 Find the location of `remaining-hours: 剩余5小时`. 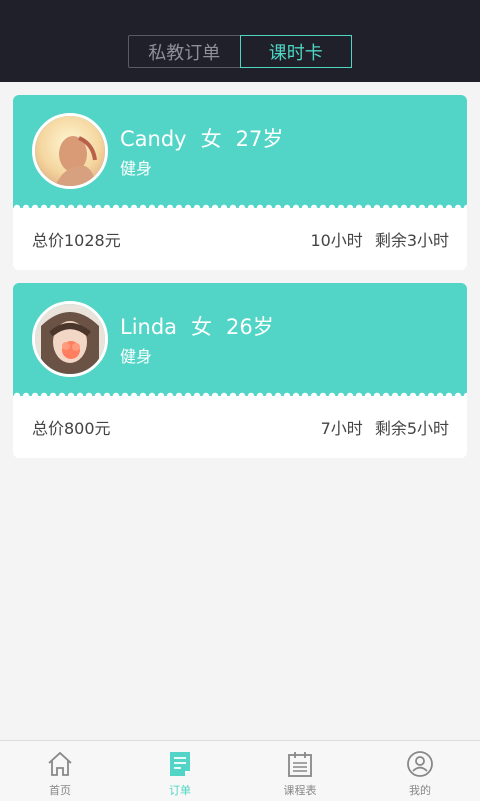

remaining-hours: 剩余5小时 is located at coordinates (411, 428).